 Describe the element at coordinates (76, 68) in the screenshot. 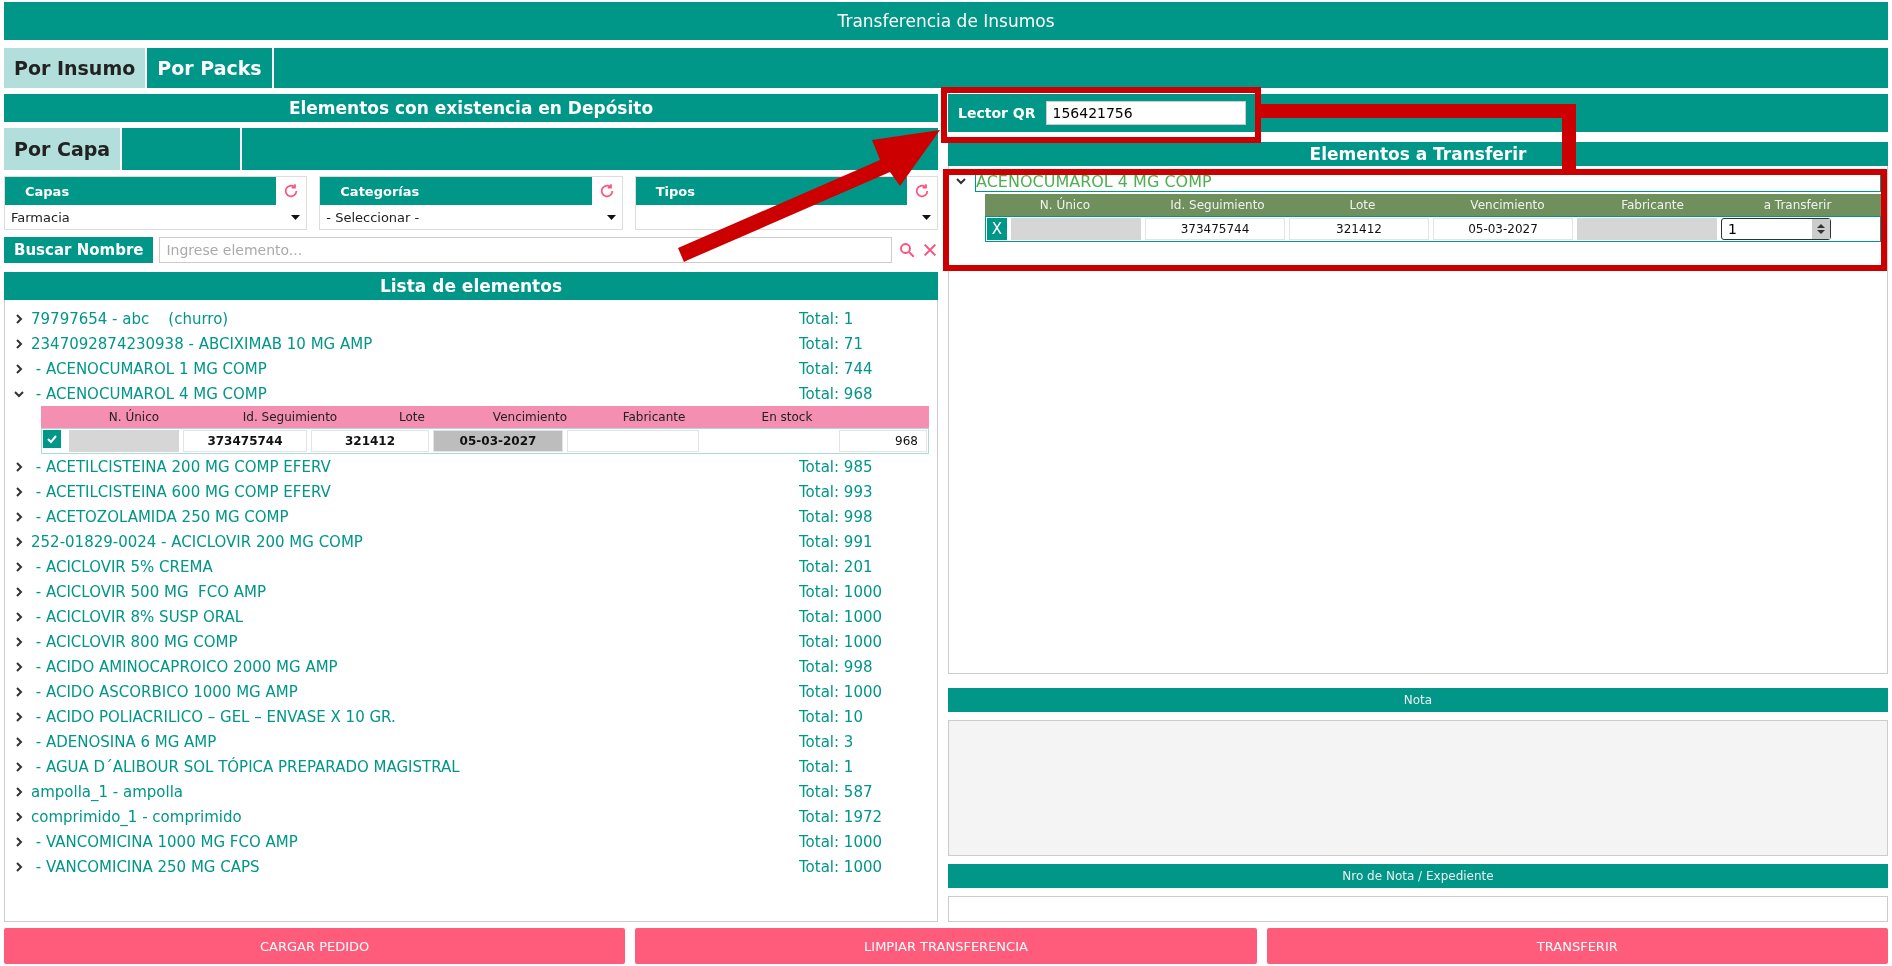

I see `tab: Por Insumo` at that location.